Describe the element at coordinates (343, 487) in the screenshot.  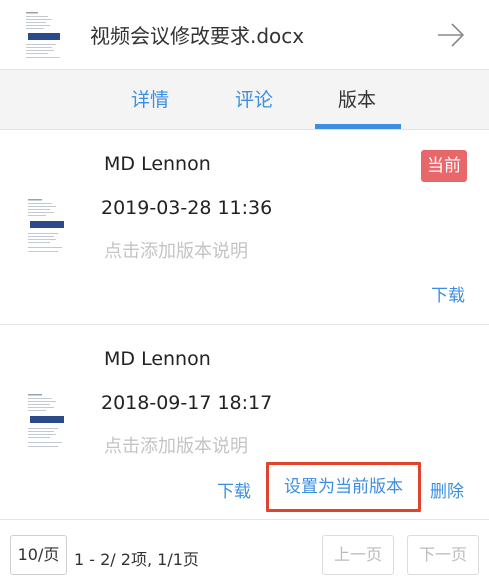
I see `set-current-version-button: 设置为当前版本` at that location.